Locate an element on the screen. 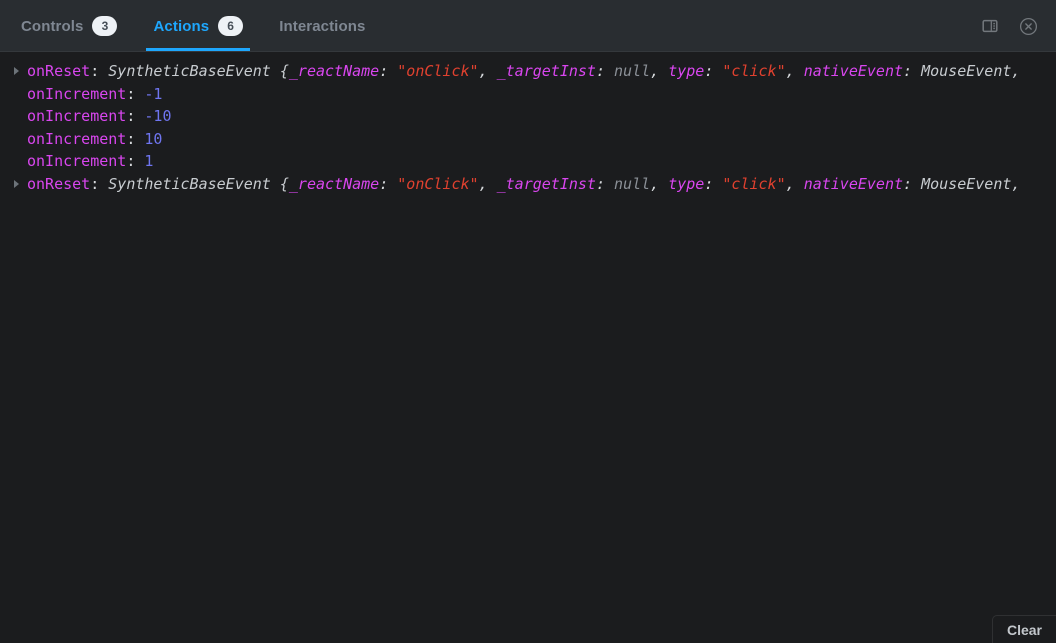 The width and height of the screenshot is (1056, 643). log-row-text: onIncrement: -1 is located at coordinates (94, 94).